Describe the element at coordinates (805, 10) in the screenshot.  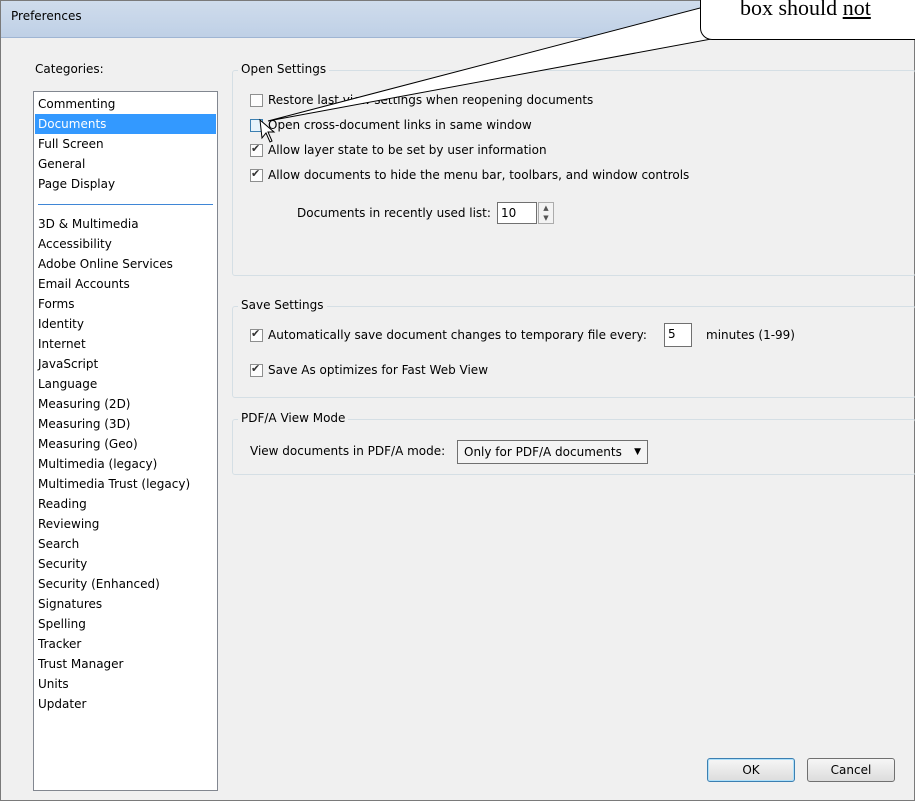
I see `annotation-text: box should not` at that location.